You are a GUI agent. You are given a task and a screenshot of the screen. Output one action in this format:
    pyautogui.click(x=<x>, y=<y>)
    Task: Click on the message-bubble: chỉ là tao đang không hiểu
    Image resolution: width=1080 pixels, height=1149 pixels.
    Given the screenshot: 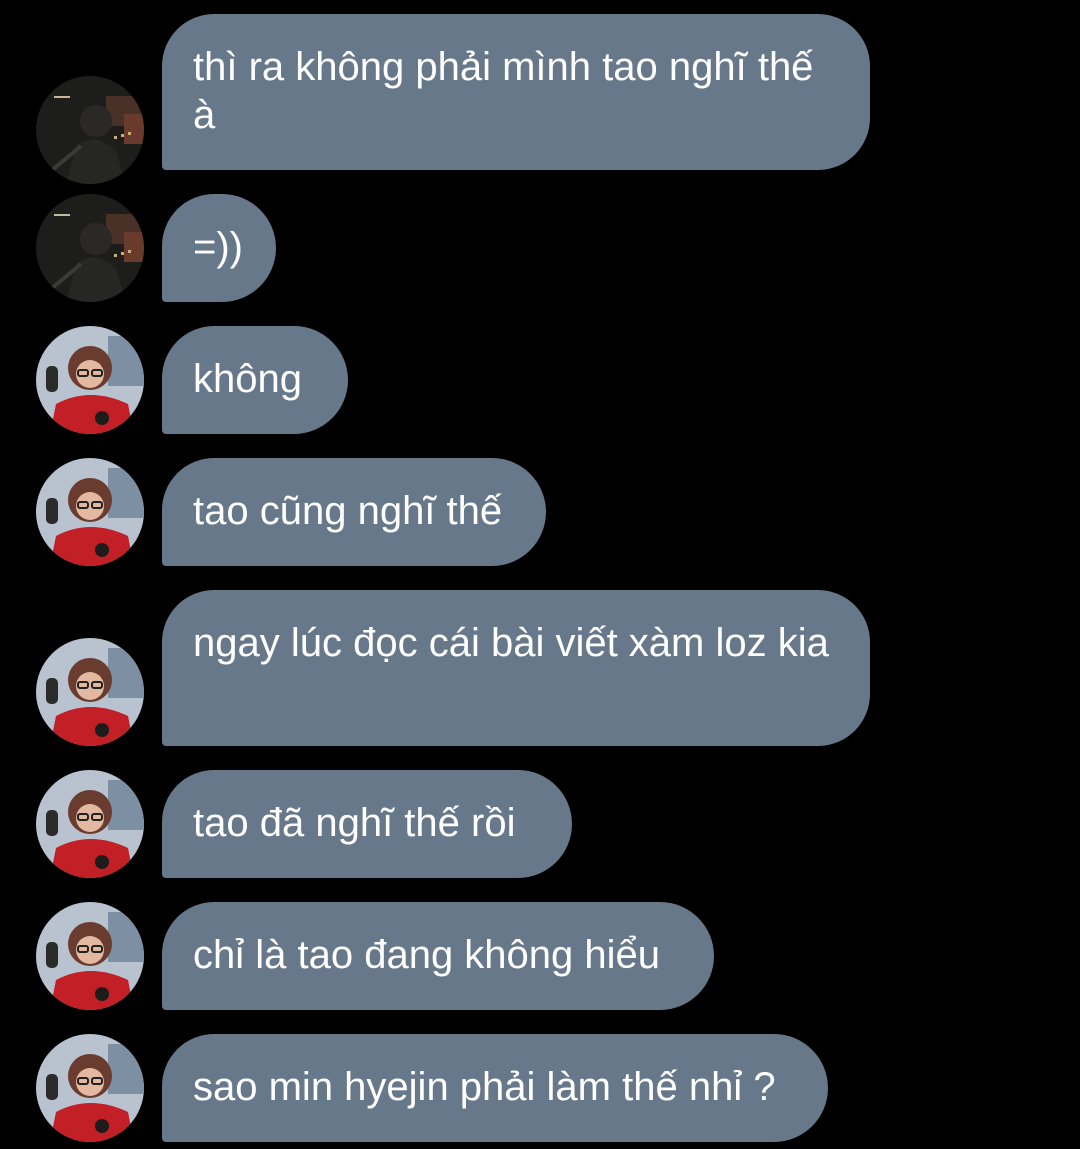 What is the action you would take?
    pyautogui.click(x=438, y=956)
    